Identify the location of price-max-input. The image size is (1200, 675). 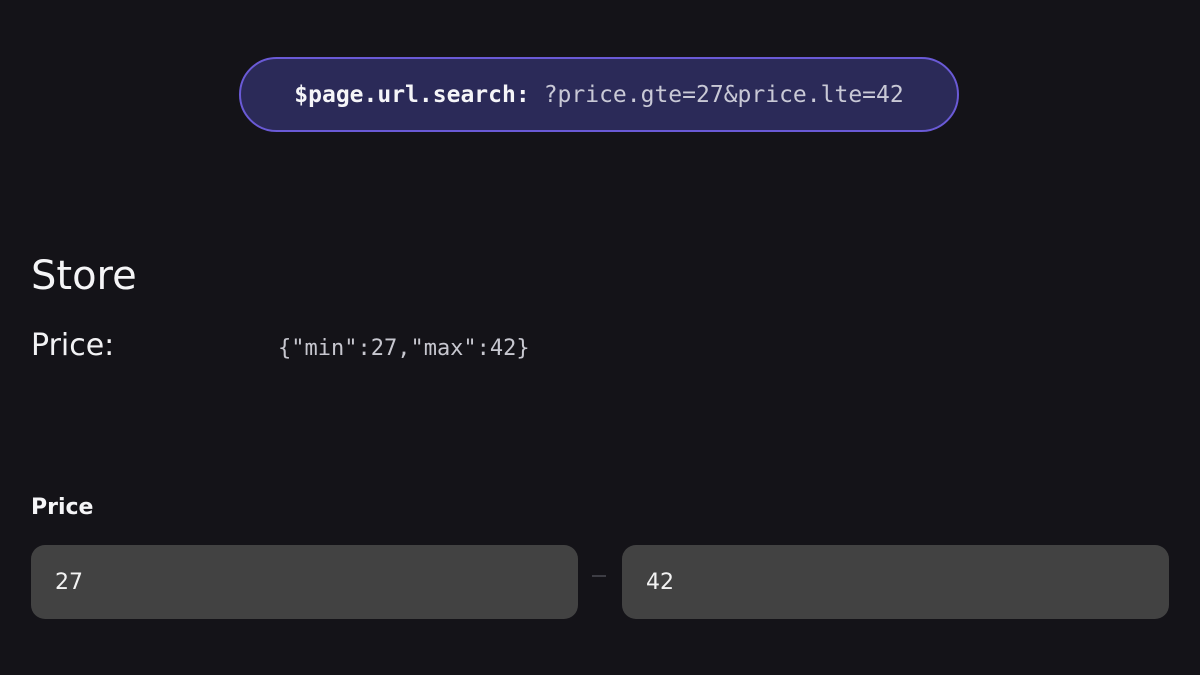
(895, 582).